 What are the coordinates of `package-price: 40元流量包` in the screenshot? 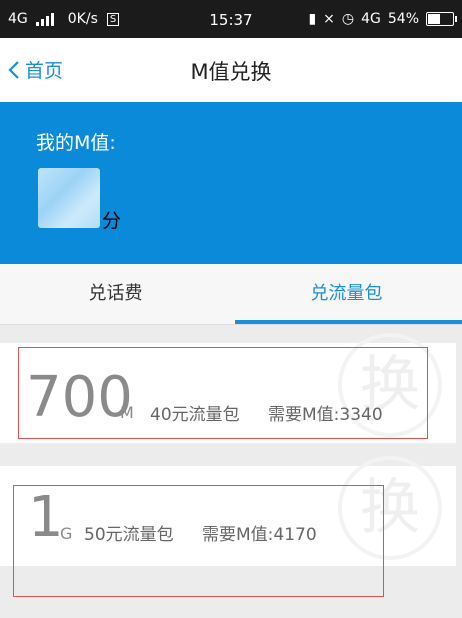 It's located at (195, 415).